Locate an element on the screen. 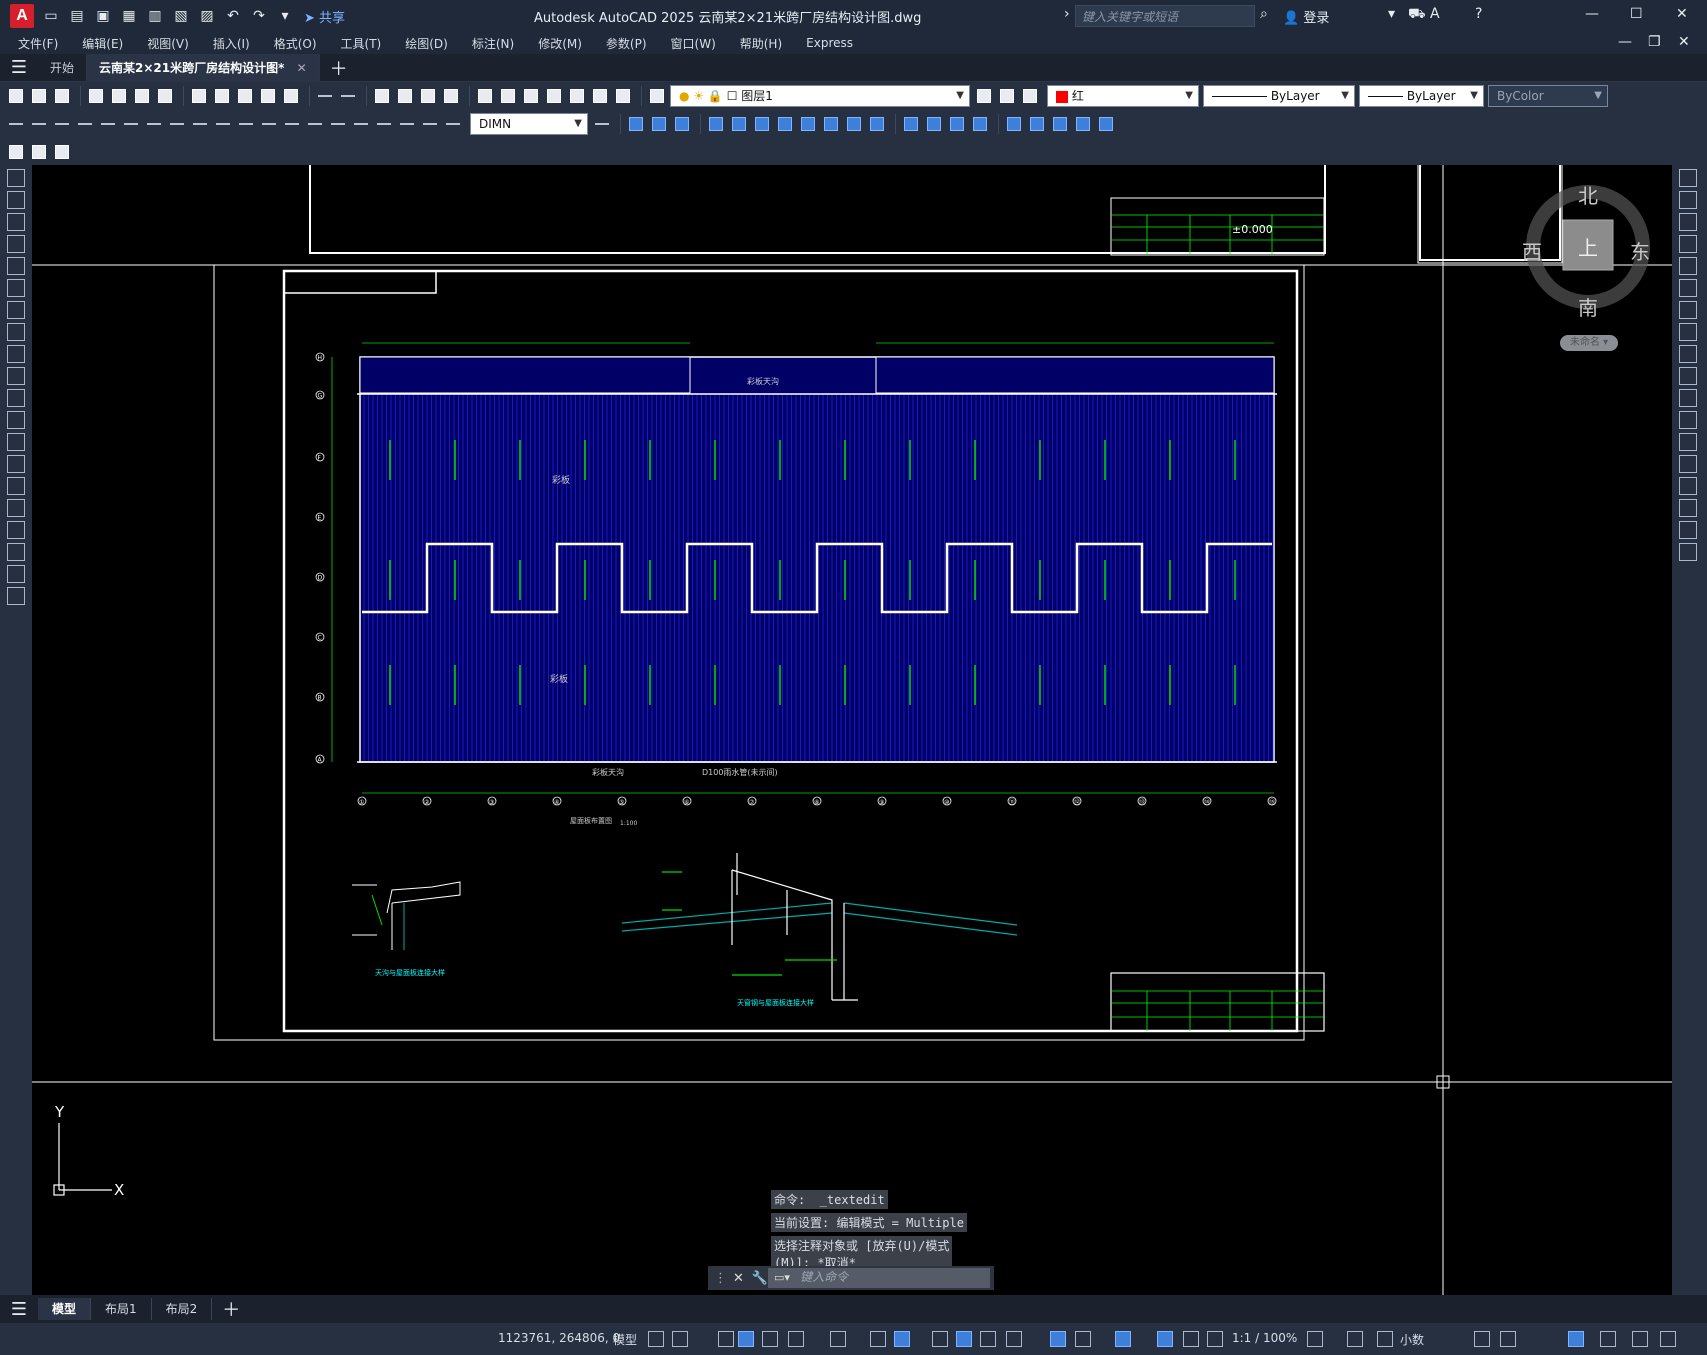 The image size is (1707, 1355). customize-wrench-icon: 🔧 is located at coordinates (760, 1278).